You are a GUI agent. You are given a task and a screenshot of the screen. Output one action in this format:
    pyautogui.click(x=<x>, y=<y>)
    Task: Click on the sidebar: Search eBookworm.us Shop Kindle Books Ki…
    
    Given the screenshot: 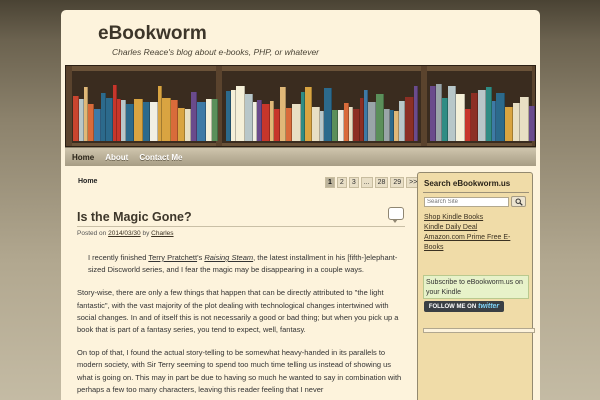 What is the action you would take?
    pyautogui.click(x=476, y=286)
    